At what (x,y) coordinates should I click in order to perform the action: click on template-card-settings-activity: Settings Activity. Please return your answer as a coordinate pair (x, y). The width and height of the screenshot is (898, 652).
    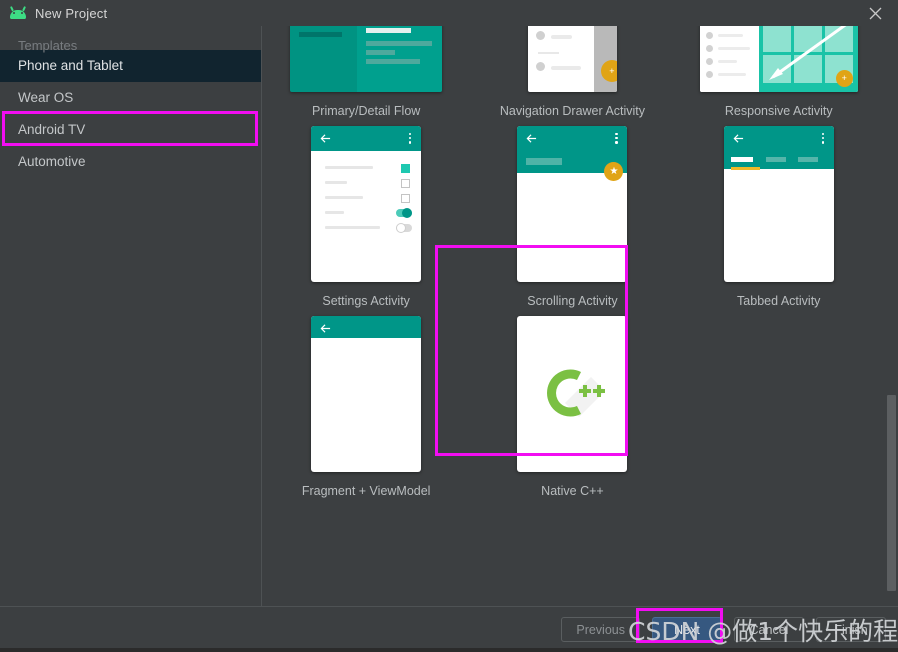
    Looking at the image, I should click on (366, 223).